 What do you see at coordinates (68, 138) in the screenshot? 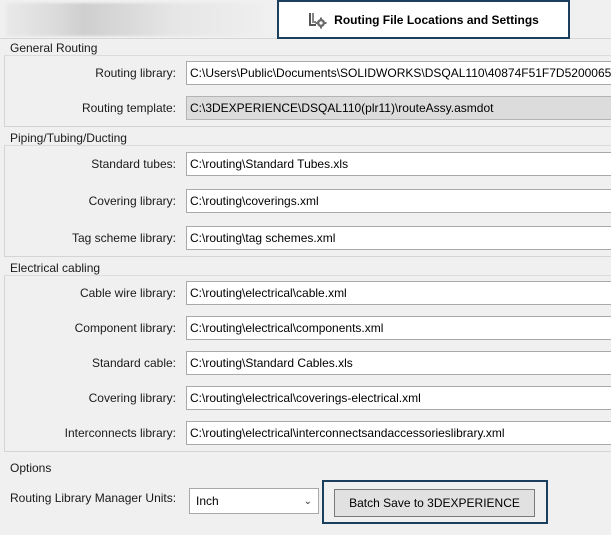
I see `group-title-piping: Piping/Tubing/Ducting` at bounding box center [68, 138].